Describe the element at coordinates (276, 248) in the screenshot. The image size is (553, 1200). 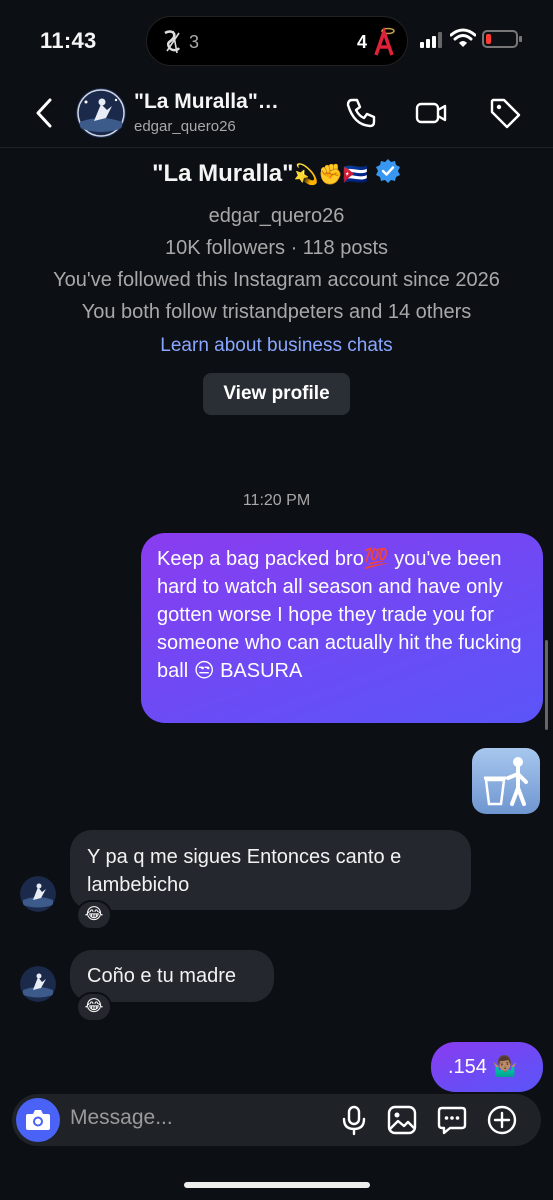
I see `profile-stats: 10K followers · 118 posts` at that location.